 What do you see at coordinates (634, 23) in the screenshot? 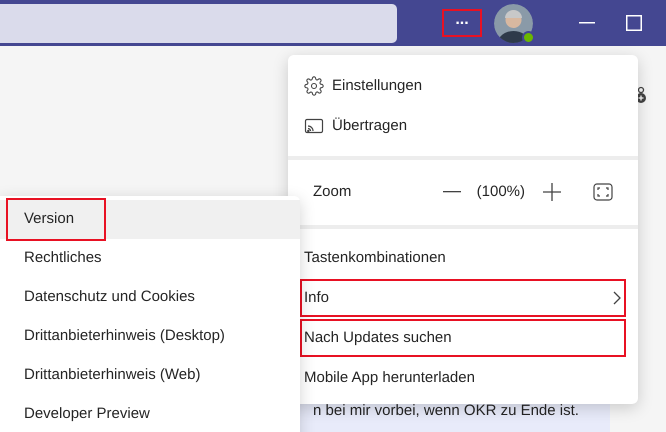
I see `maximize-icon` at bounding box center [634, 23].